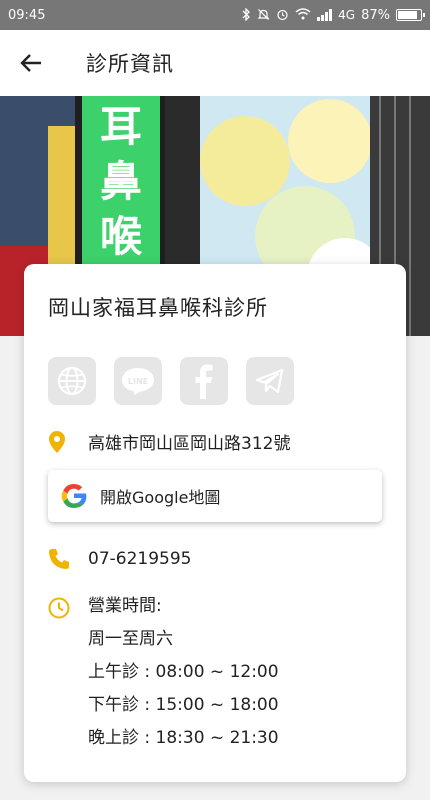 The image size is (430, 800). I want to click on hours-morning: 上午診 : 08:00 ~ 12:00, so click(183, 672).